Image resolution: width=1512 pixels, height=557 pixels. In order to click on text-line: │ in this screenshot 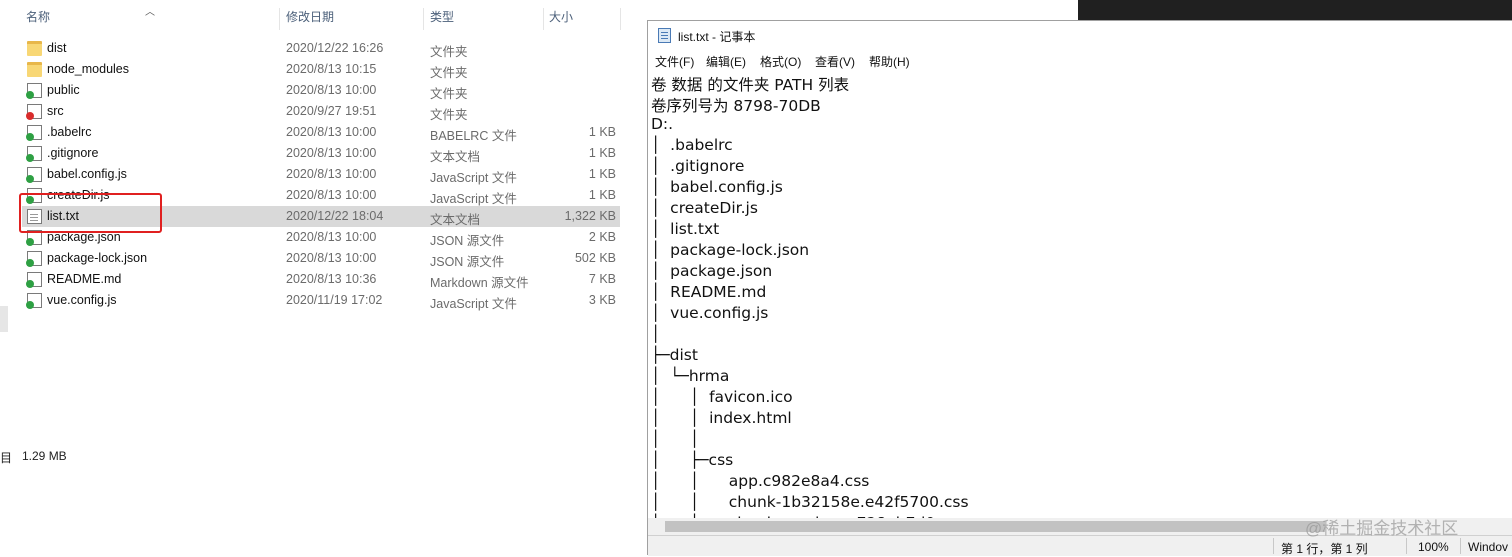, I will do `click(656, 334)`.